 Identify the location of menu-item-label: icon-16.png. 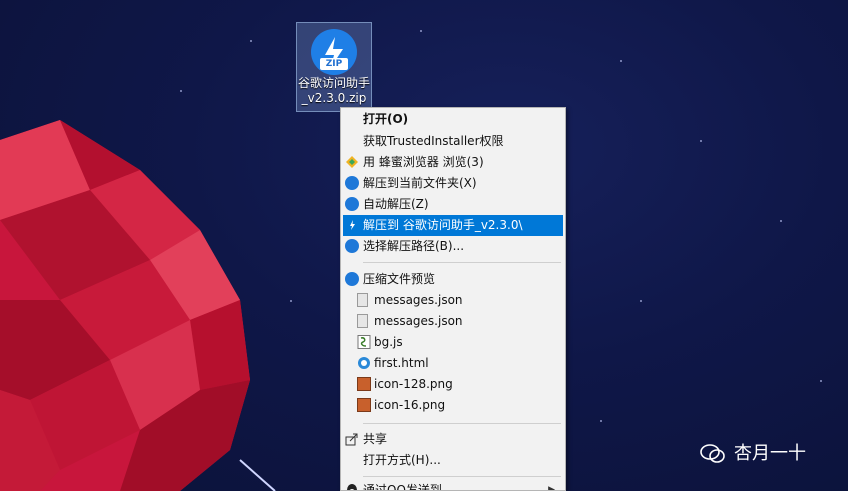
(410, 405).